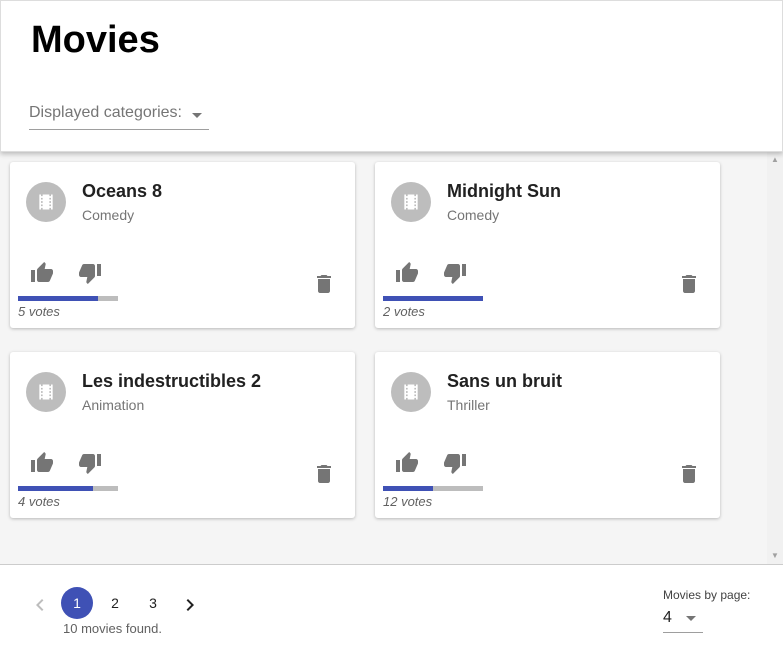  I want to click on chevron-left-icon, so click(40, 605).